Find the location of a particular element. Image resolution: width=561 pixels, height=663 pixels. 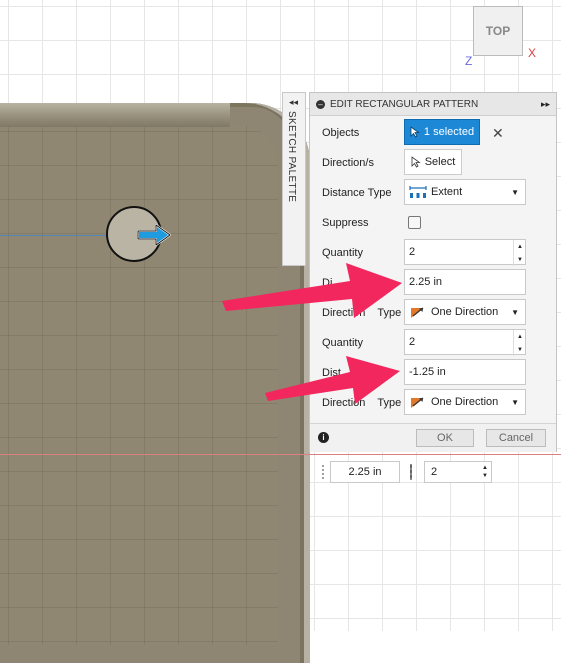

distance2-value: -1.25 in is located at coordinates (427, 372).